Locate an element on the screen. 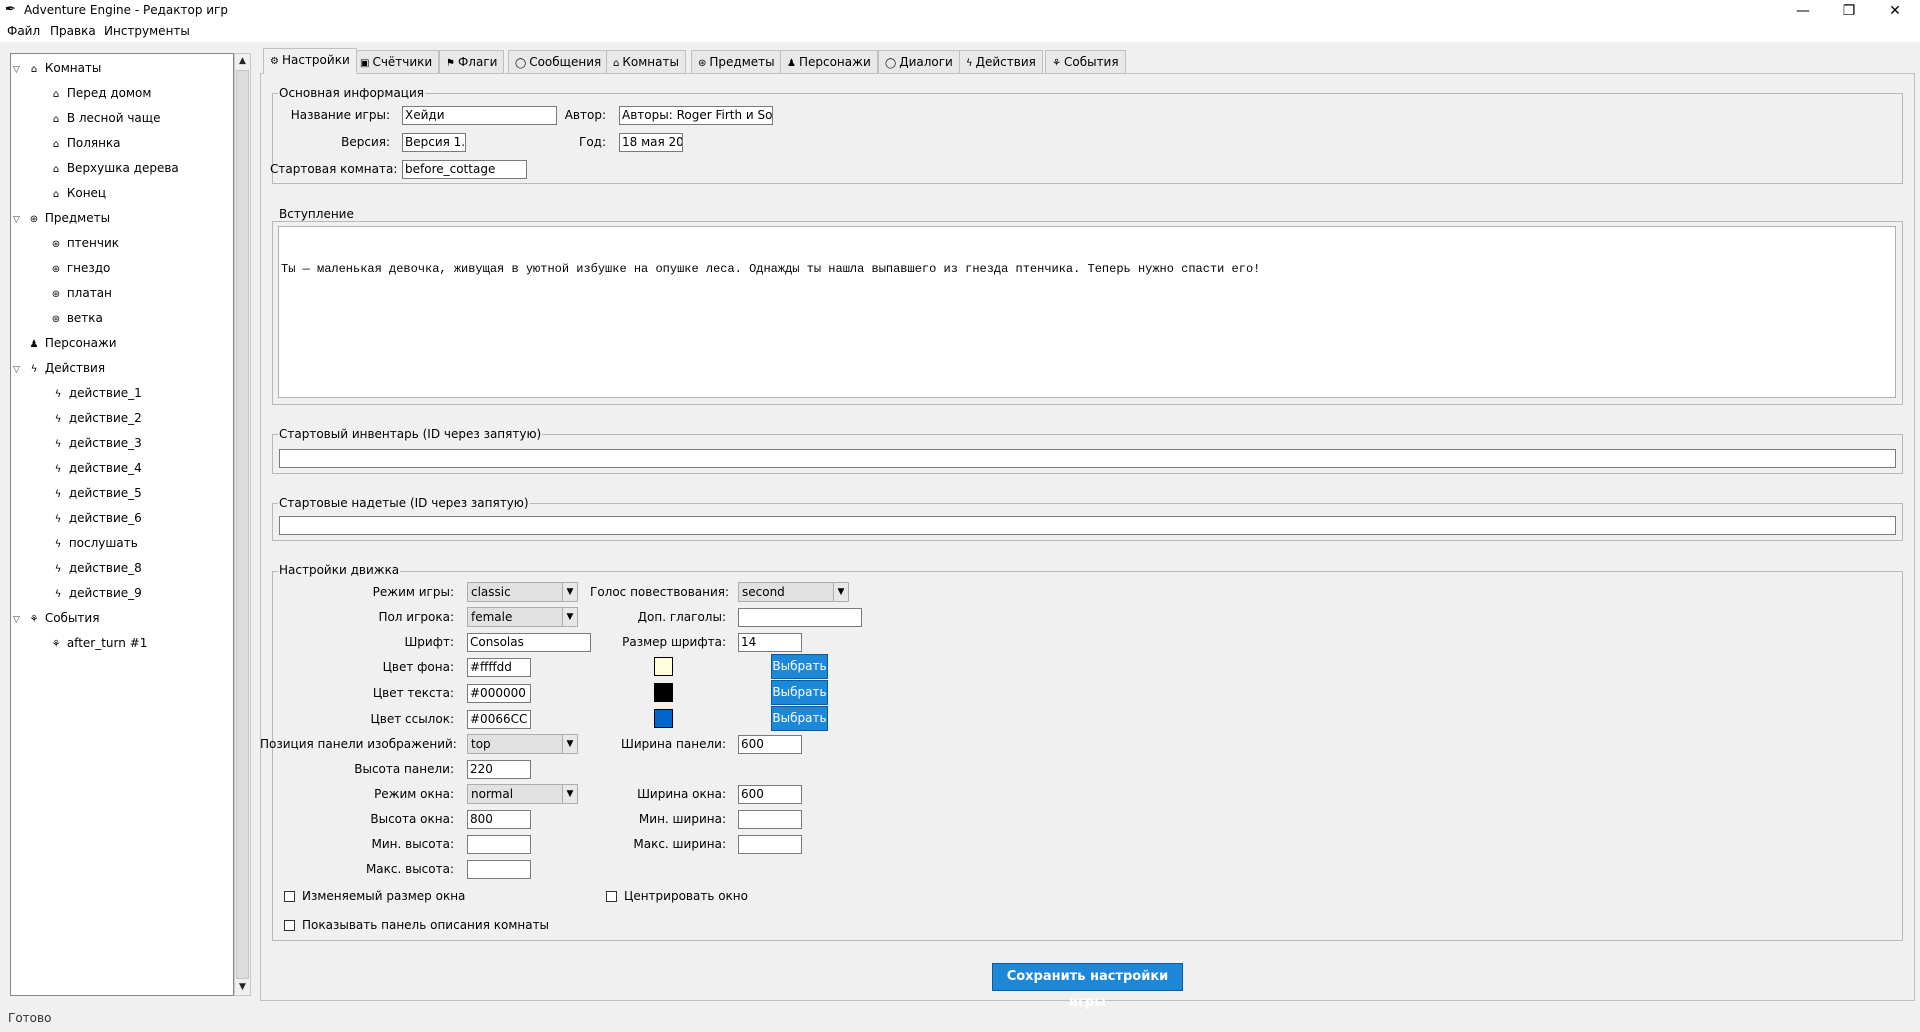  tree-item-action: ϟ действие_4 is located at coordinates (96, 468).